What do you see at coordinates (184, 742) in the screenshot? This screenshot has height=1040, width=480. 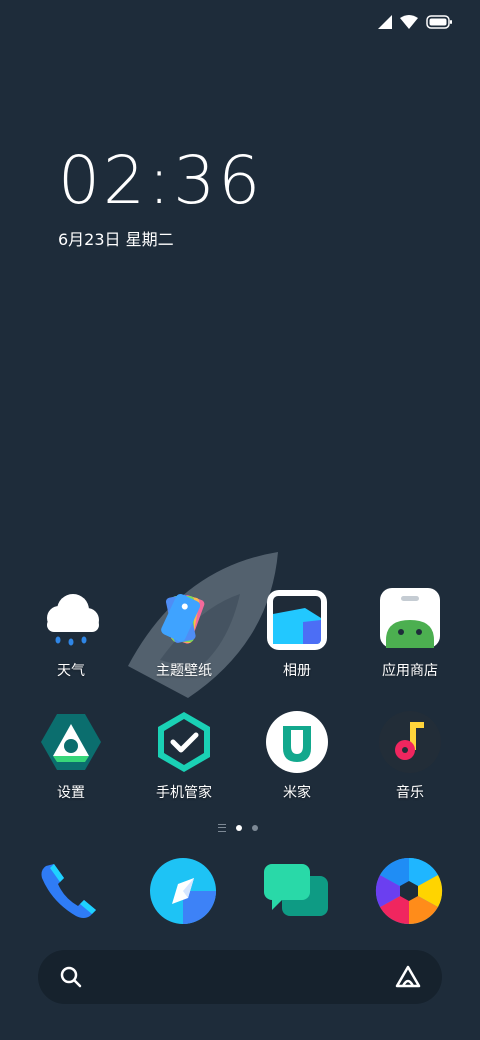 I see `security-icon` at bounding box center [184, 742].